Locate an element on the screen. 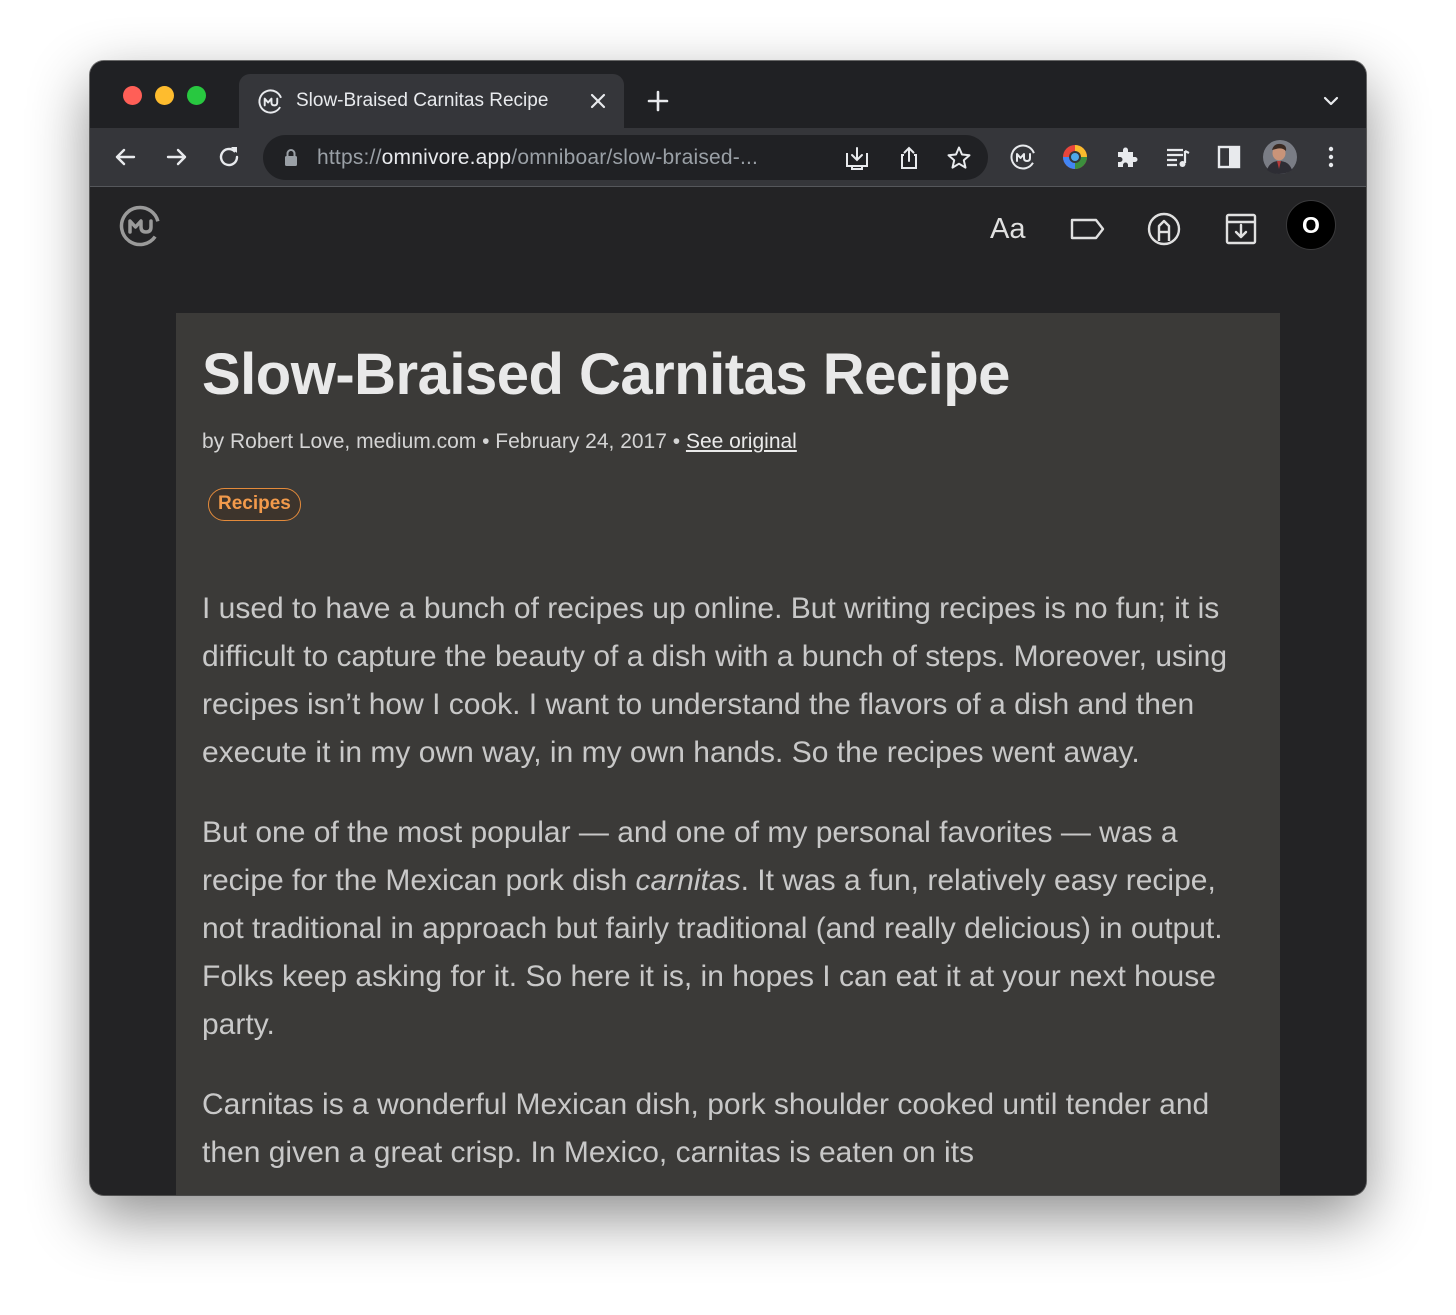 The width and height of the screenshot is (1456, 1315). more-menu-icon is located at coordinates (1331, 157).